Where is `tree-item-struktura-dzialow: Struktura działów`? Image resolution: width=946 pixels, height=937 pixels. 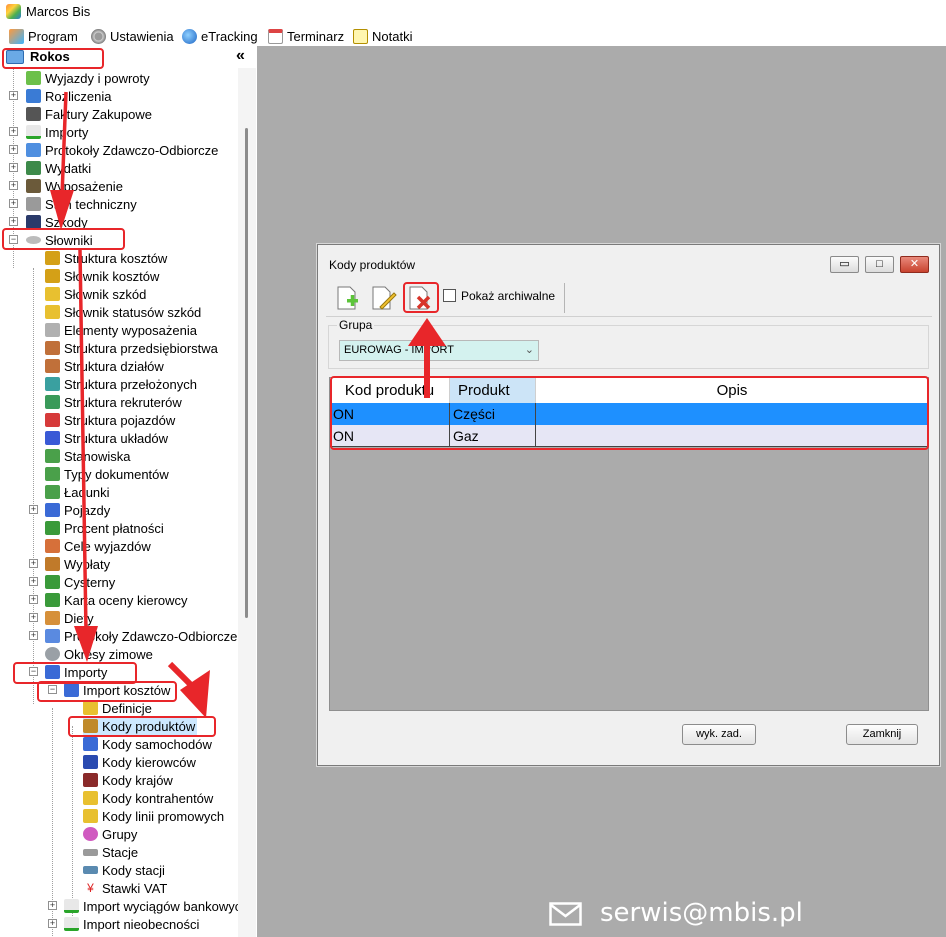 tree-item-struktura-dzialow: Struktura działów is located at coordinates (104, 366).